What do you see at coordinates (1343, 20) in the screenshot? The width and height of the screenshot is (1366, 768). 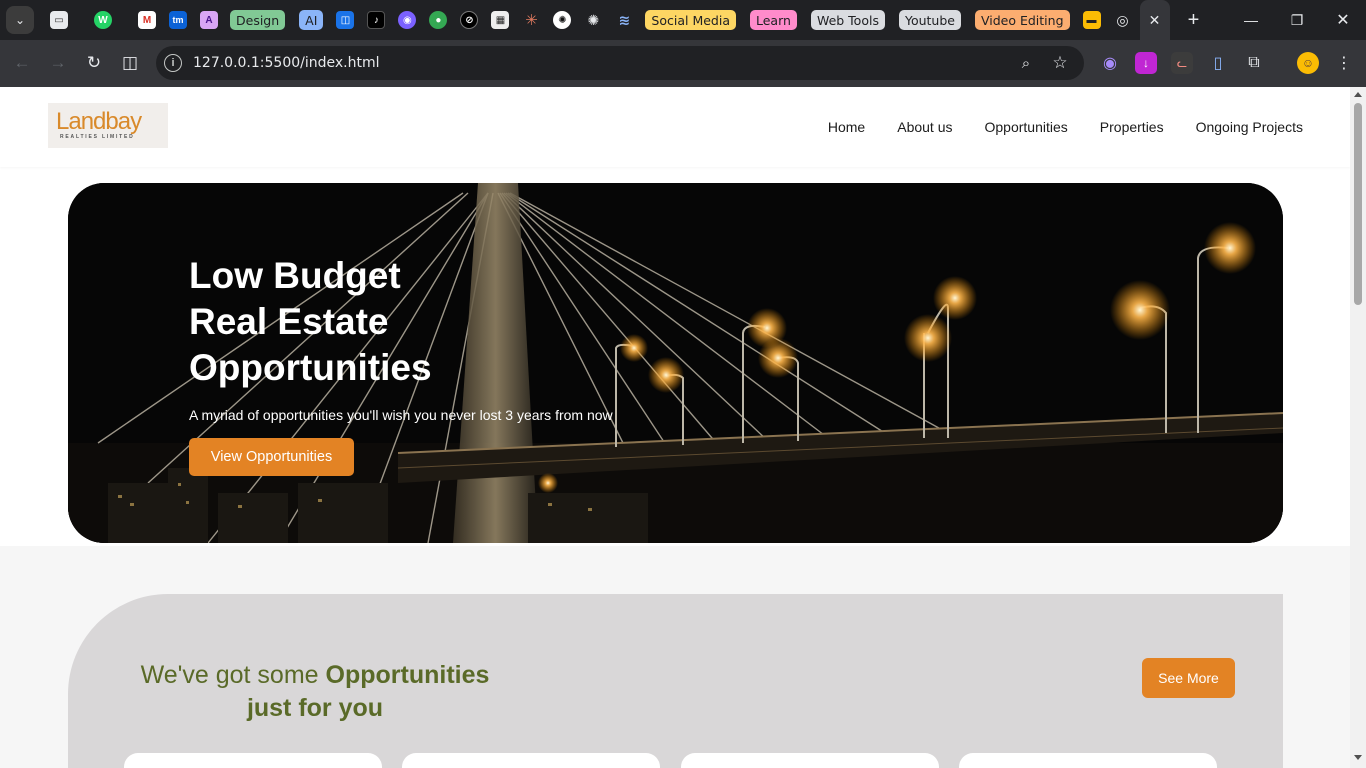 I see `close-window-icon: ✕` at bounding box center [1343, 20].